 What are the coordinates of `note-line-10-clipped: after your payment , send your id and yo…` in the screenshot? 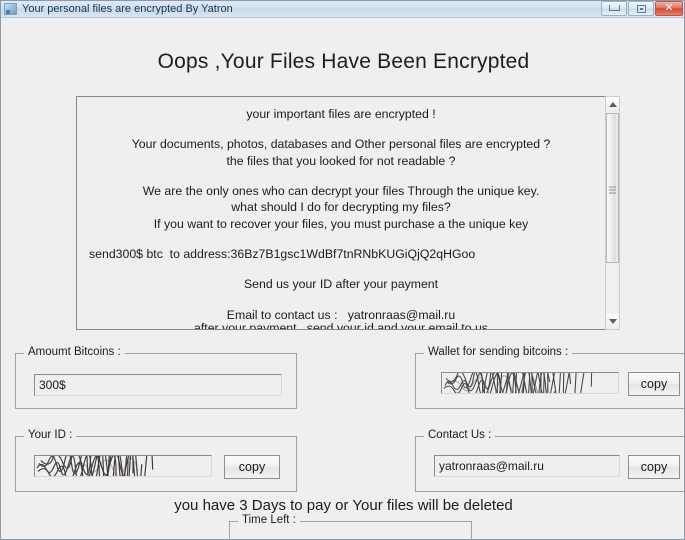 It's located at (341, 325).